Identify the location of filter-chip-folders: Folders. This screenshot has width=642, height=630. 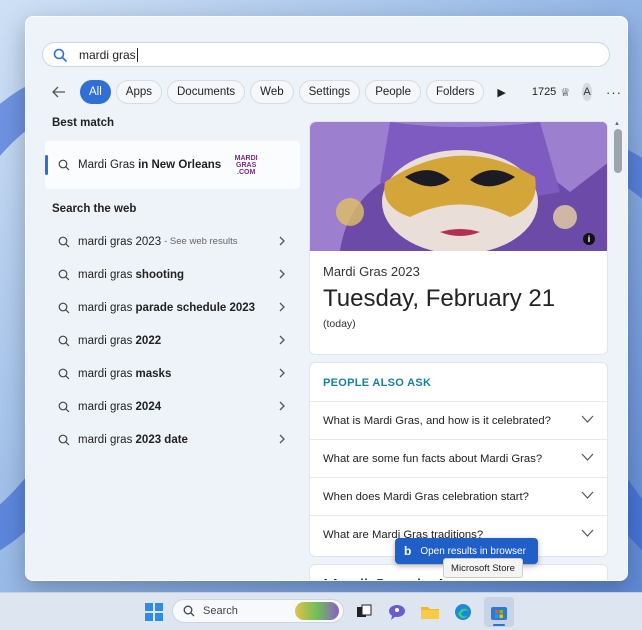
(455, 92).